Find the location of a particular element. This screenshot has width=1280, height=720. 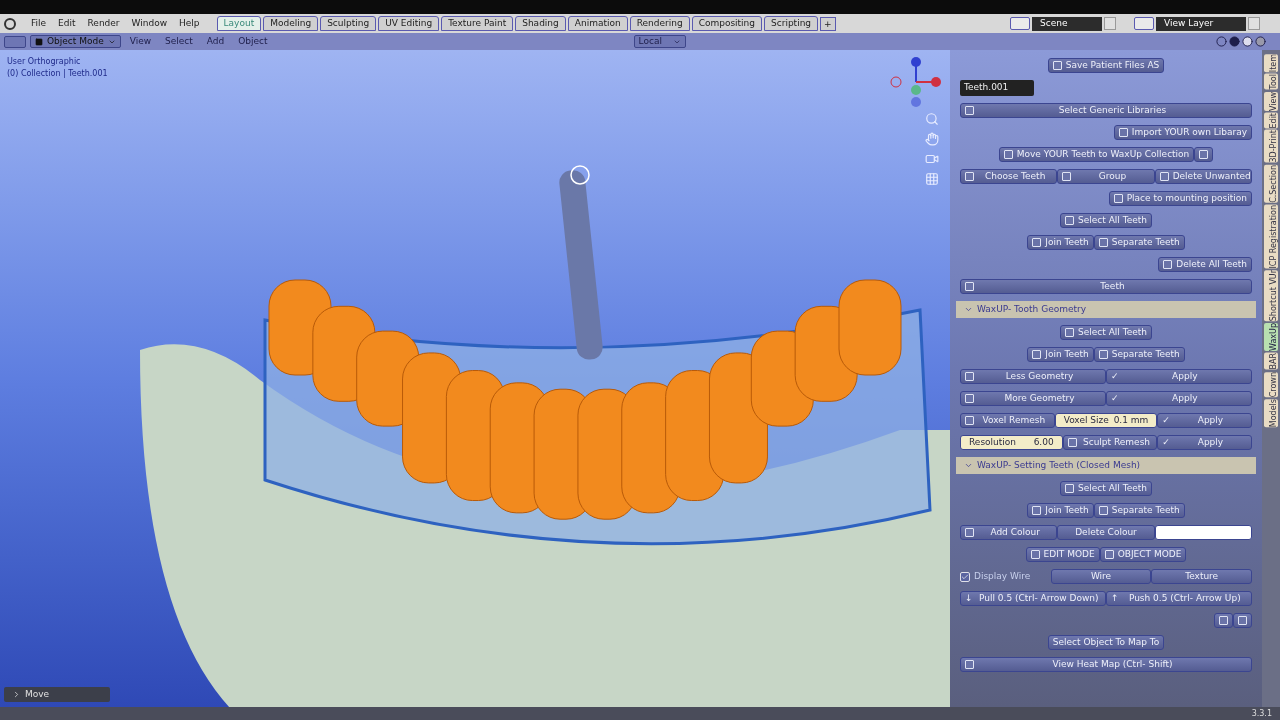

header-menu: View is located at coordinates (140, 41).